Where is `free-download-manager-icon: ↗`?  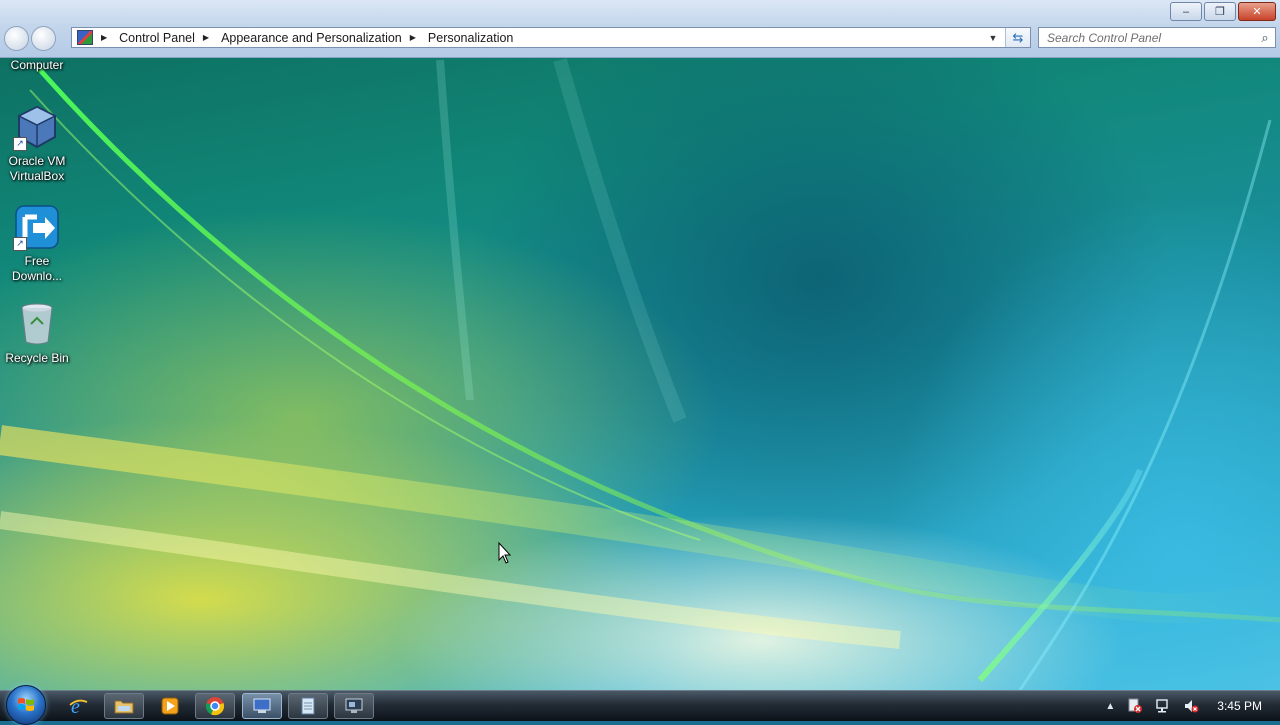 free-download-manager-icon: ↗ is located at coordinates (37, 227).